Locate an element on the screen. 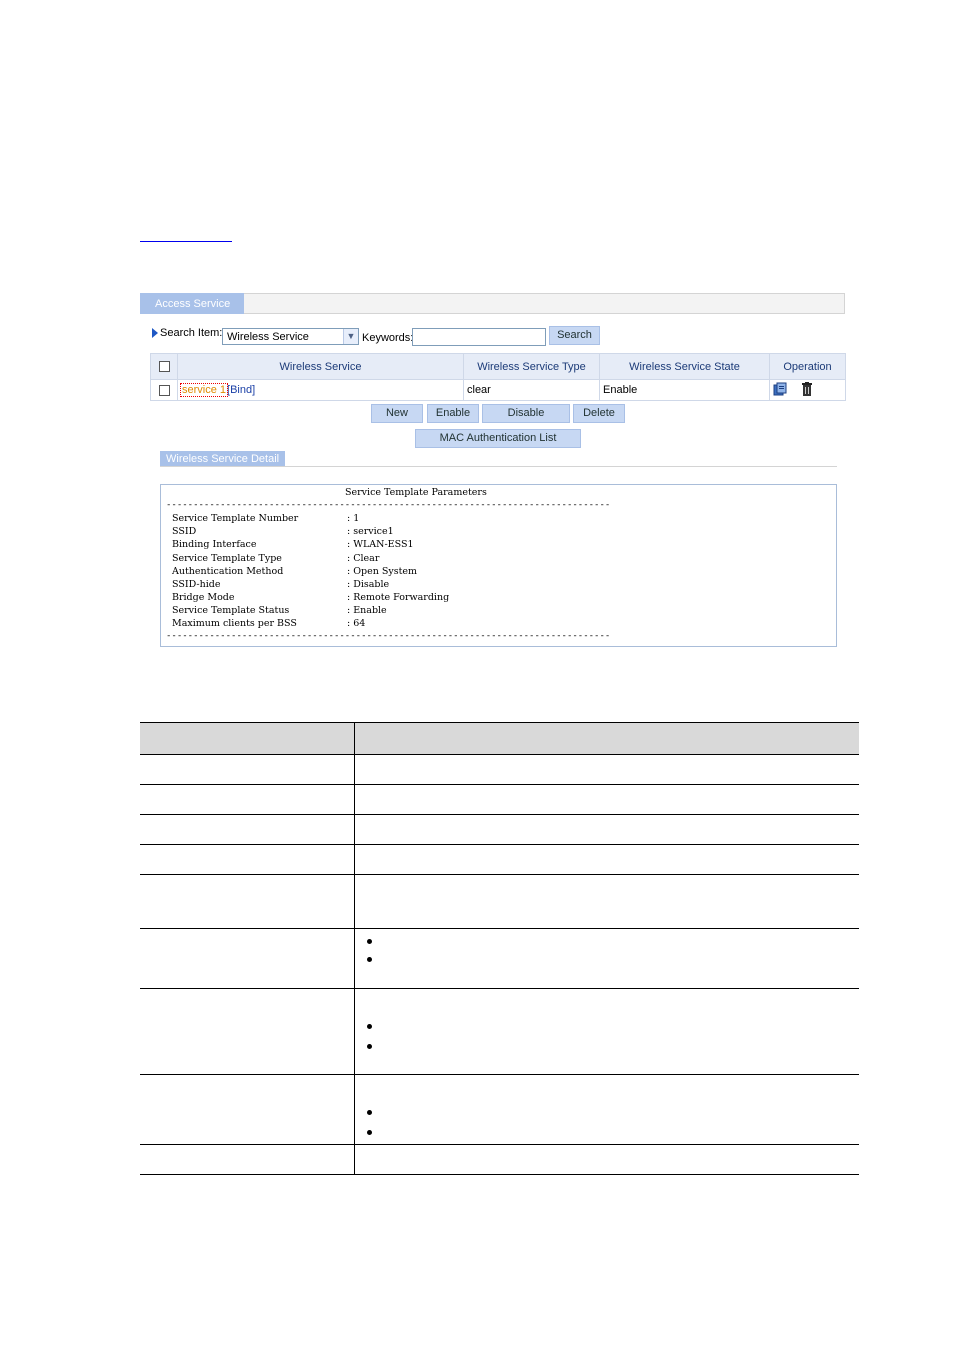 This screenshot has height=1350, width=954. table-row: service 1[Bind] clear Enable is located at coordinates (498, 390).